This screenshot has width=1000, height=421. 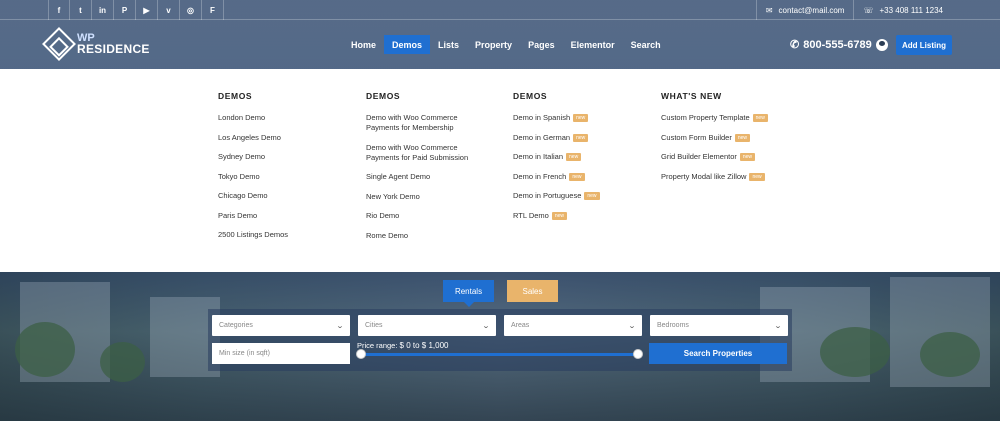 I want to click on bedrooms-placeholder: Bedrooms, so click(x=673, y=325).